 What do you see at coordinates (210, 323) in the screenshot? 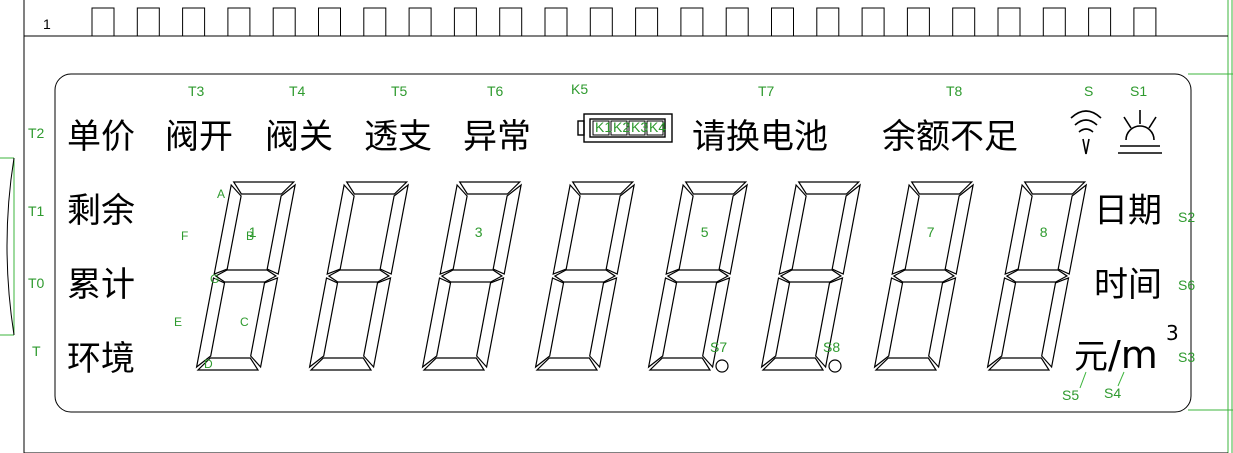
I see `digit-1-segment-e` at bounding box center [210, 323].